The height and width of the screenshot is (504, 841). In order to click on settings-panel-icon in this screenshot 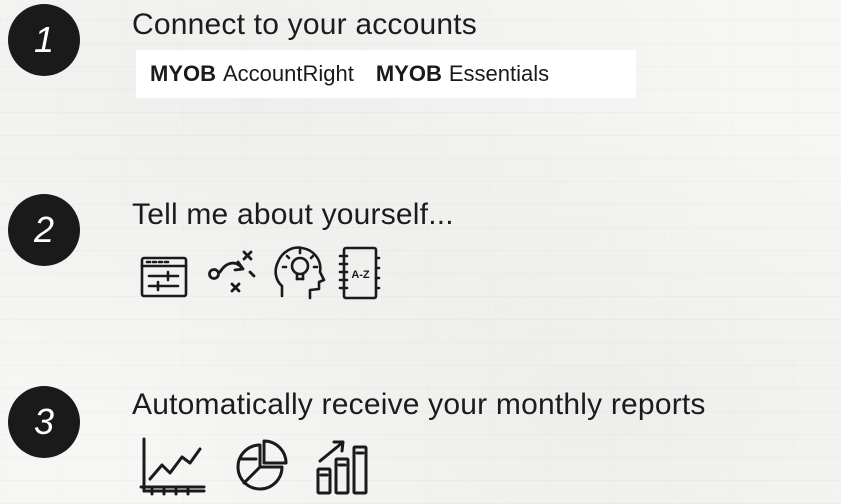, I will do `click(167, 276)`.